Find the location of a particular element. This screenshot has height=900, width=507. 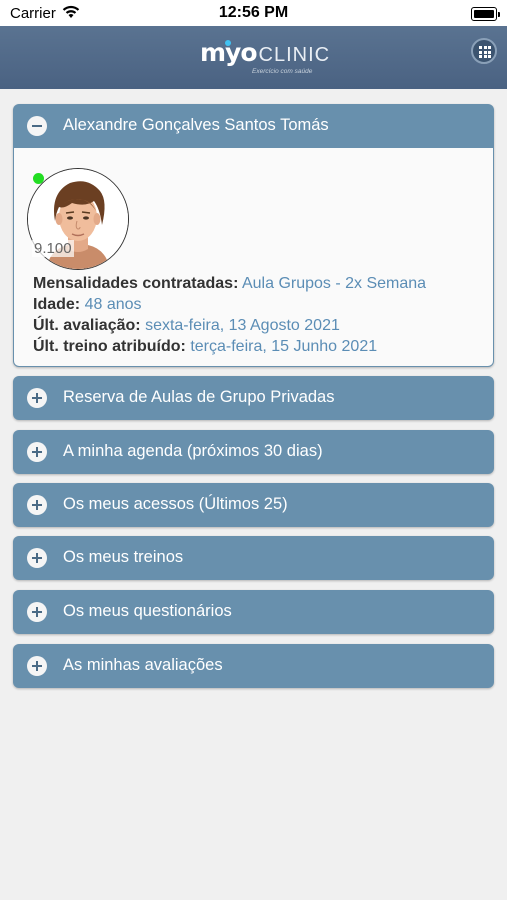

profile-name: Alexandre Gonçalves Santos Tomás is located at coordinates (196, 125).